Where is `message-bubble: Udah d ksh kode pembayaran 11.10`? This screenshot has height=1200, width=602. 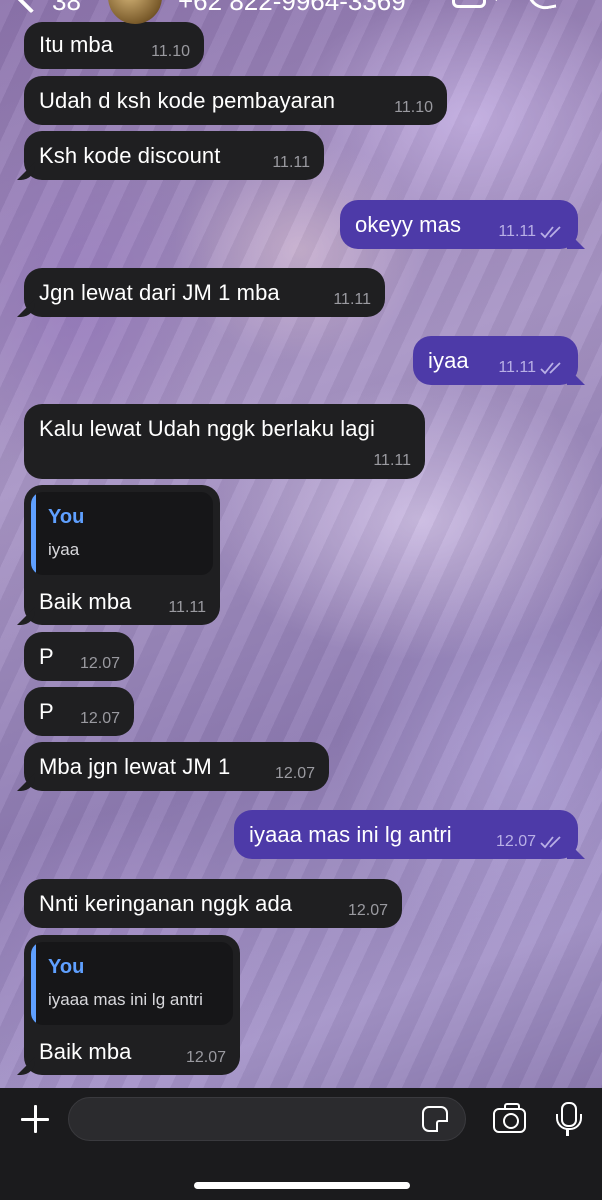 message-bubble: Udah d ksh kode pembayaran 11.10 is located at coordinates (235, 100).